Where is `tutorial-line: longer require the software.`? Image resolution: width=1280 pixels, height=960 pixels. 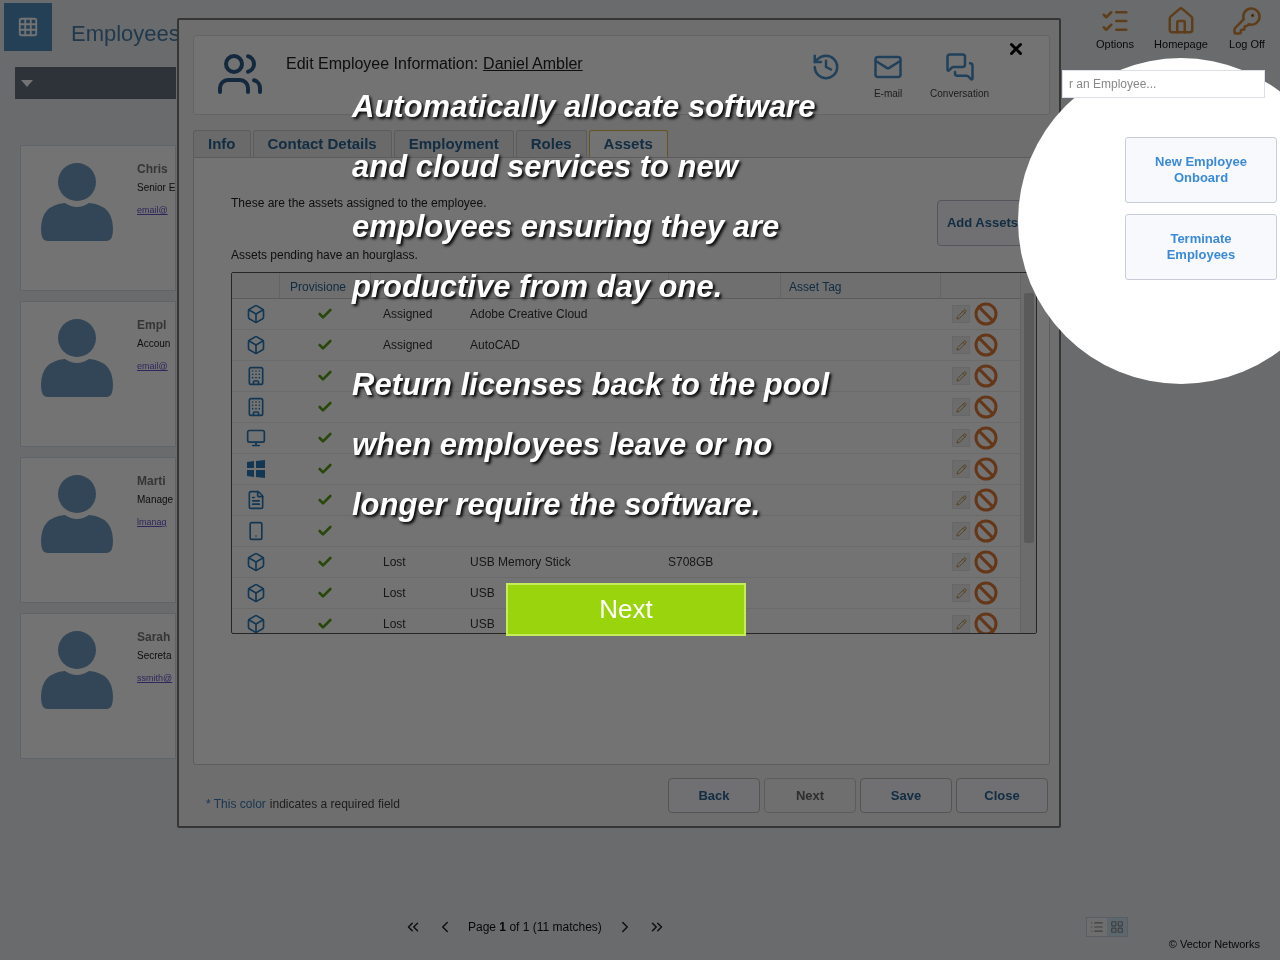
tutorial-line: longer require the software. is located at coordinates (556, 505).